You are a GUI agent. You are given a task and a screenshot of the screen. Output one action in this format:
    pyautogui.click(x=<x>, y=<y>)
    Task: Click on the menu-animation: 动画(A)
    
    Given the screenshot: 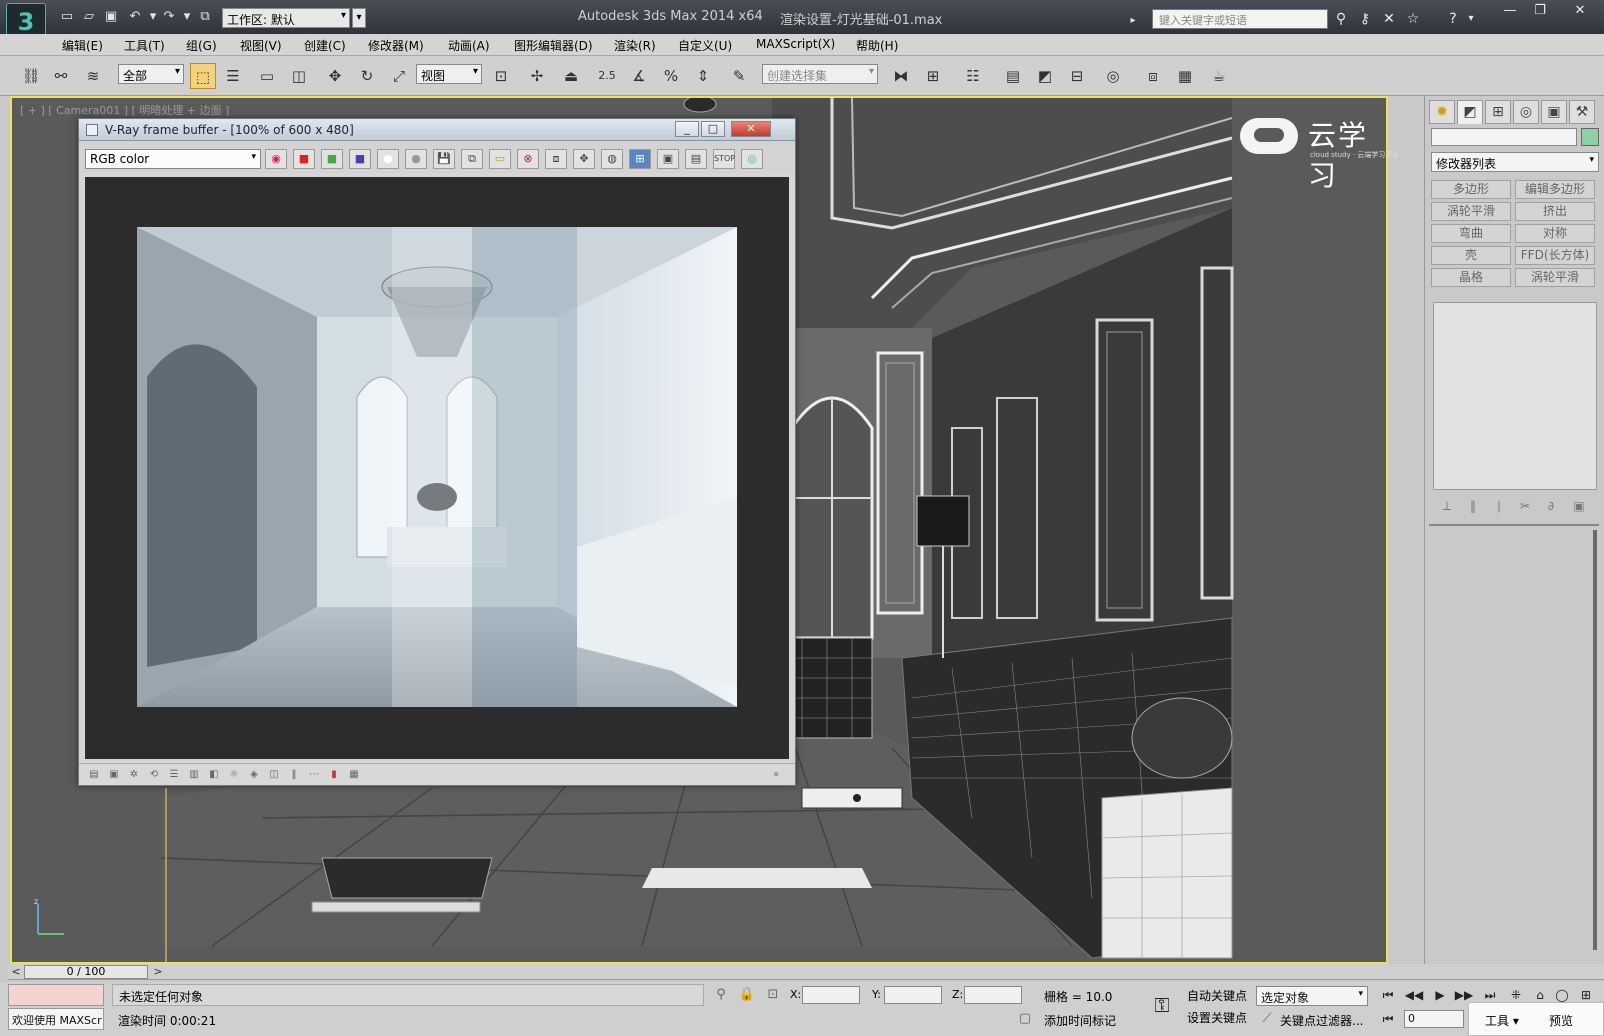 What is the action you would take?
    pyautogui.click(x=469, y=45)
    